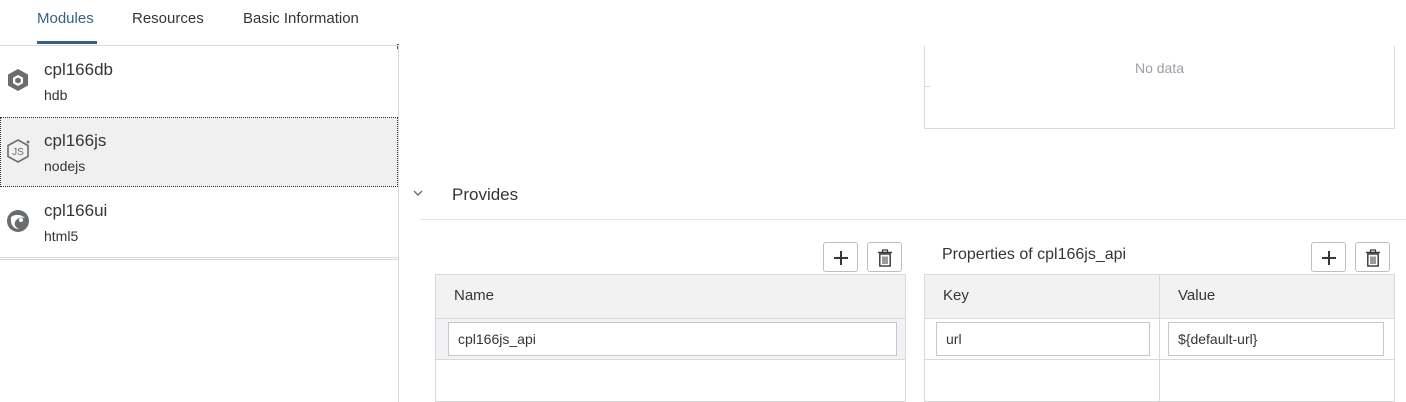  I want to click on hdb-cube-icon, so click(18, 80).